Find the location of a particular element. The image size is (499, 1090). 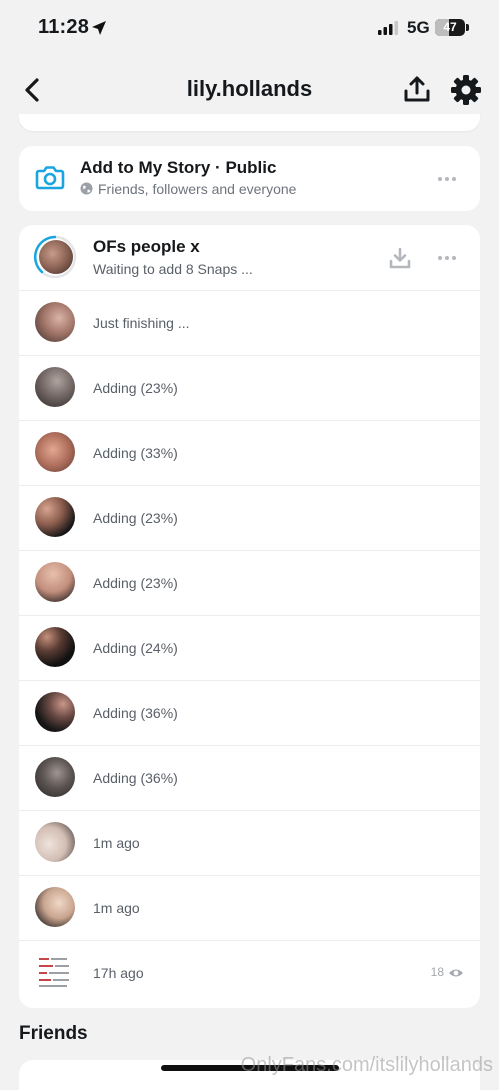

download-icon is located at coordinates (400, 258).